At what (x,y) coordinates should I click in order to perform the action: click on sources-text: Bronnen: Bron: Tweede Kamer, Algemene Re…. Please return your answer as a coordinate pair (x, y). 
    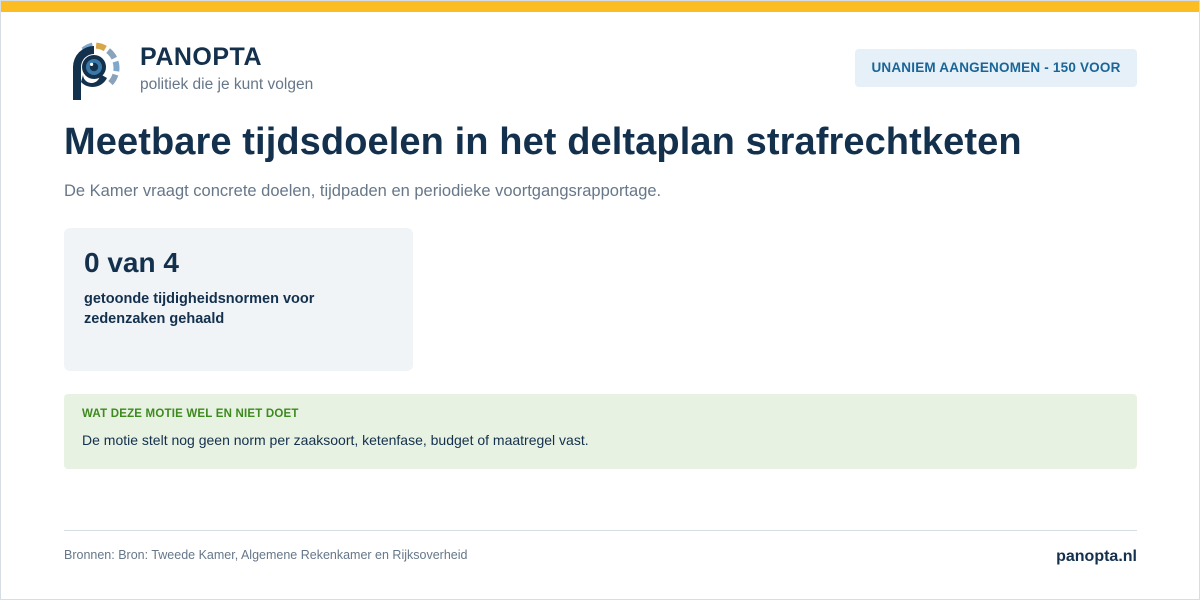
    Looking at the image, I should click on (266, 555).